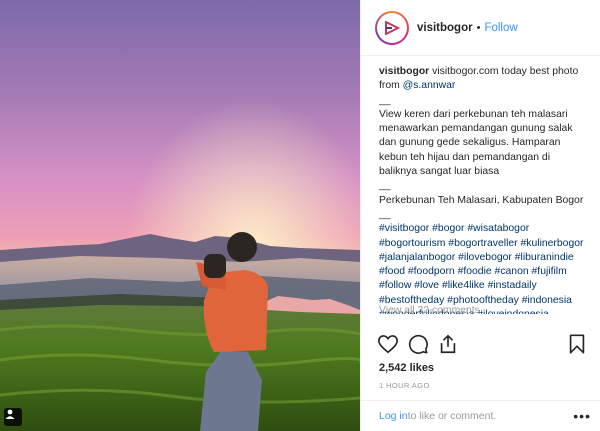  I want to click on comment-icon, so click(418, 344).